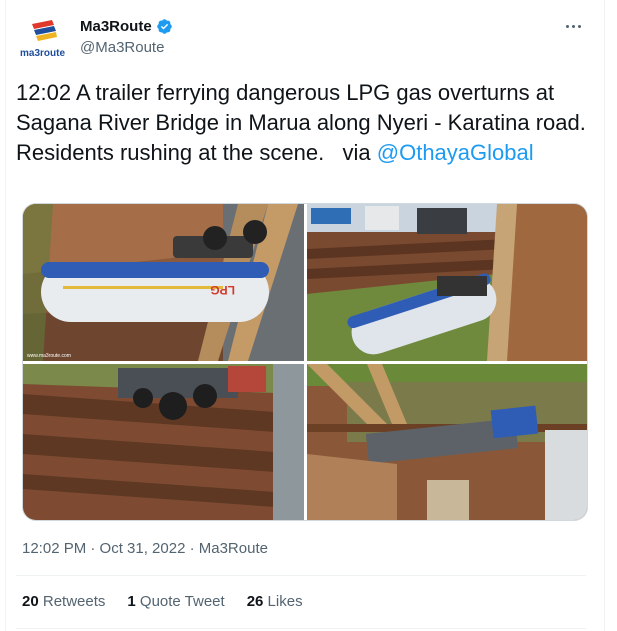  I want to click on likes-stat: 26 Likes, so click(275, 601).